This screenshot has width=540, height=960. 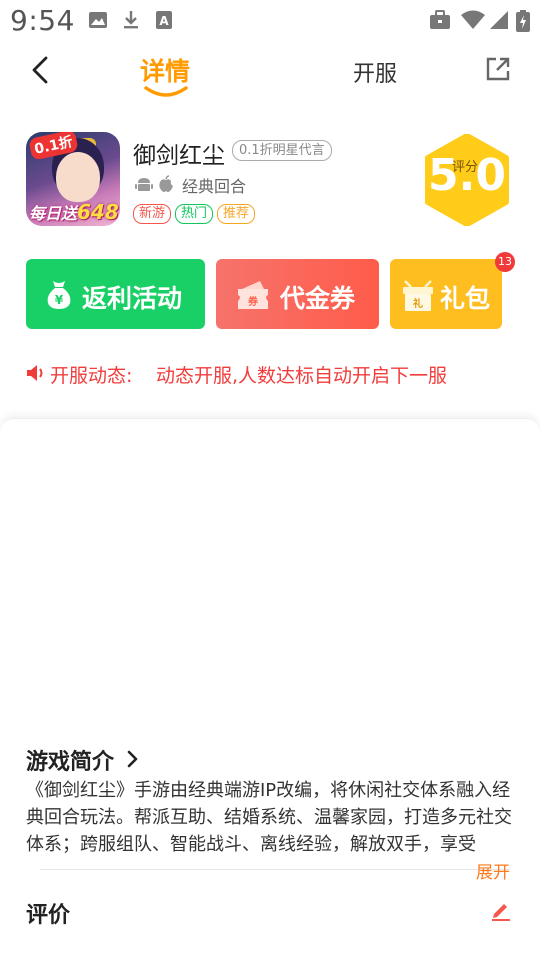 What do you see at coordinates (179, 156) in the screenshot?
I see `game-title: 御剑红尘` at bounding box center [179, 156].